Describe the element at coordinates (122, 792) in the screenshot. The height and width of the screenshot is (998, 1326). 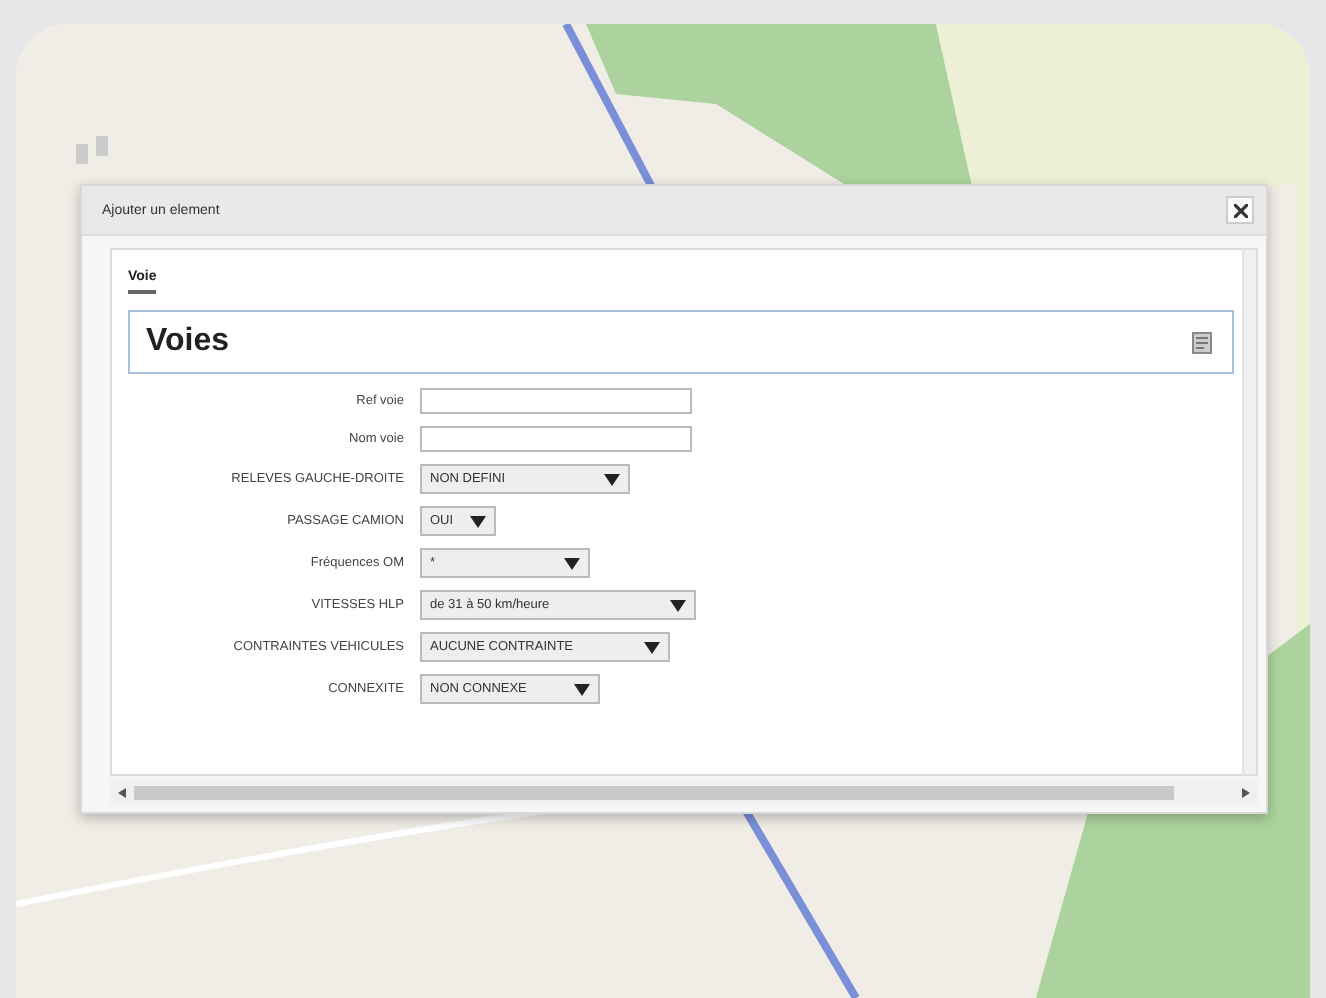
I see `left-arrow-icon` at that location.